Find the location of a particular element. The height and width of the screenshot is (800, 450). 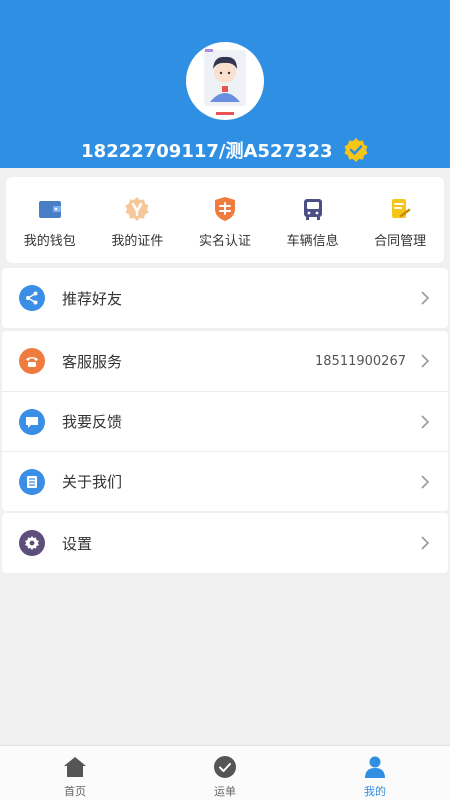

share-icon is located at coordinates (32, 298).